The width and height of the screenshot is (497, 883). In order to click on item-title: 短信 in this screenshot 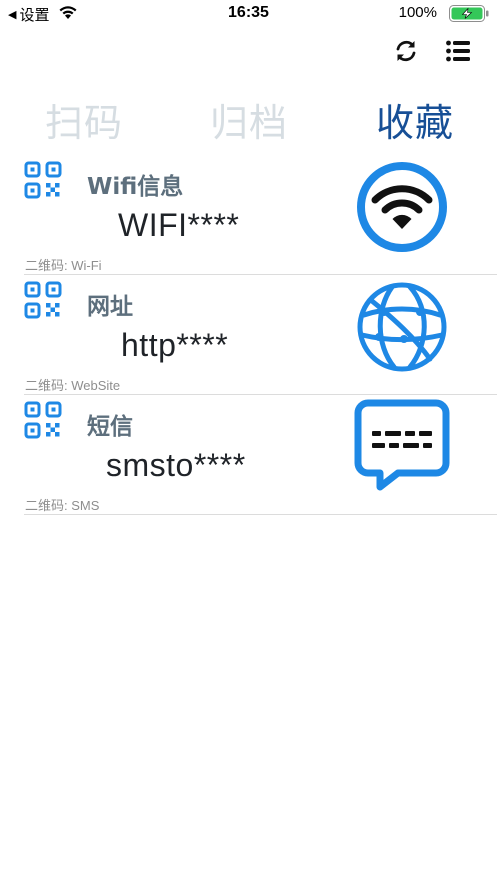, I will do `click(110, 427)`.